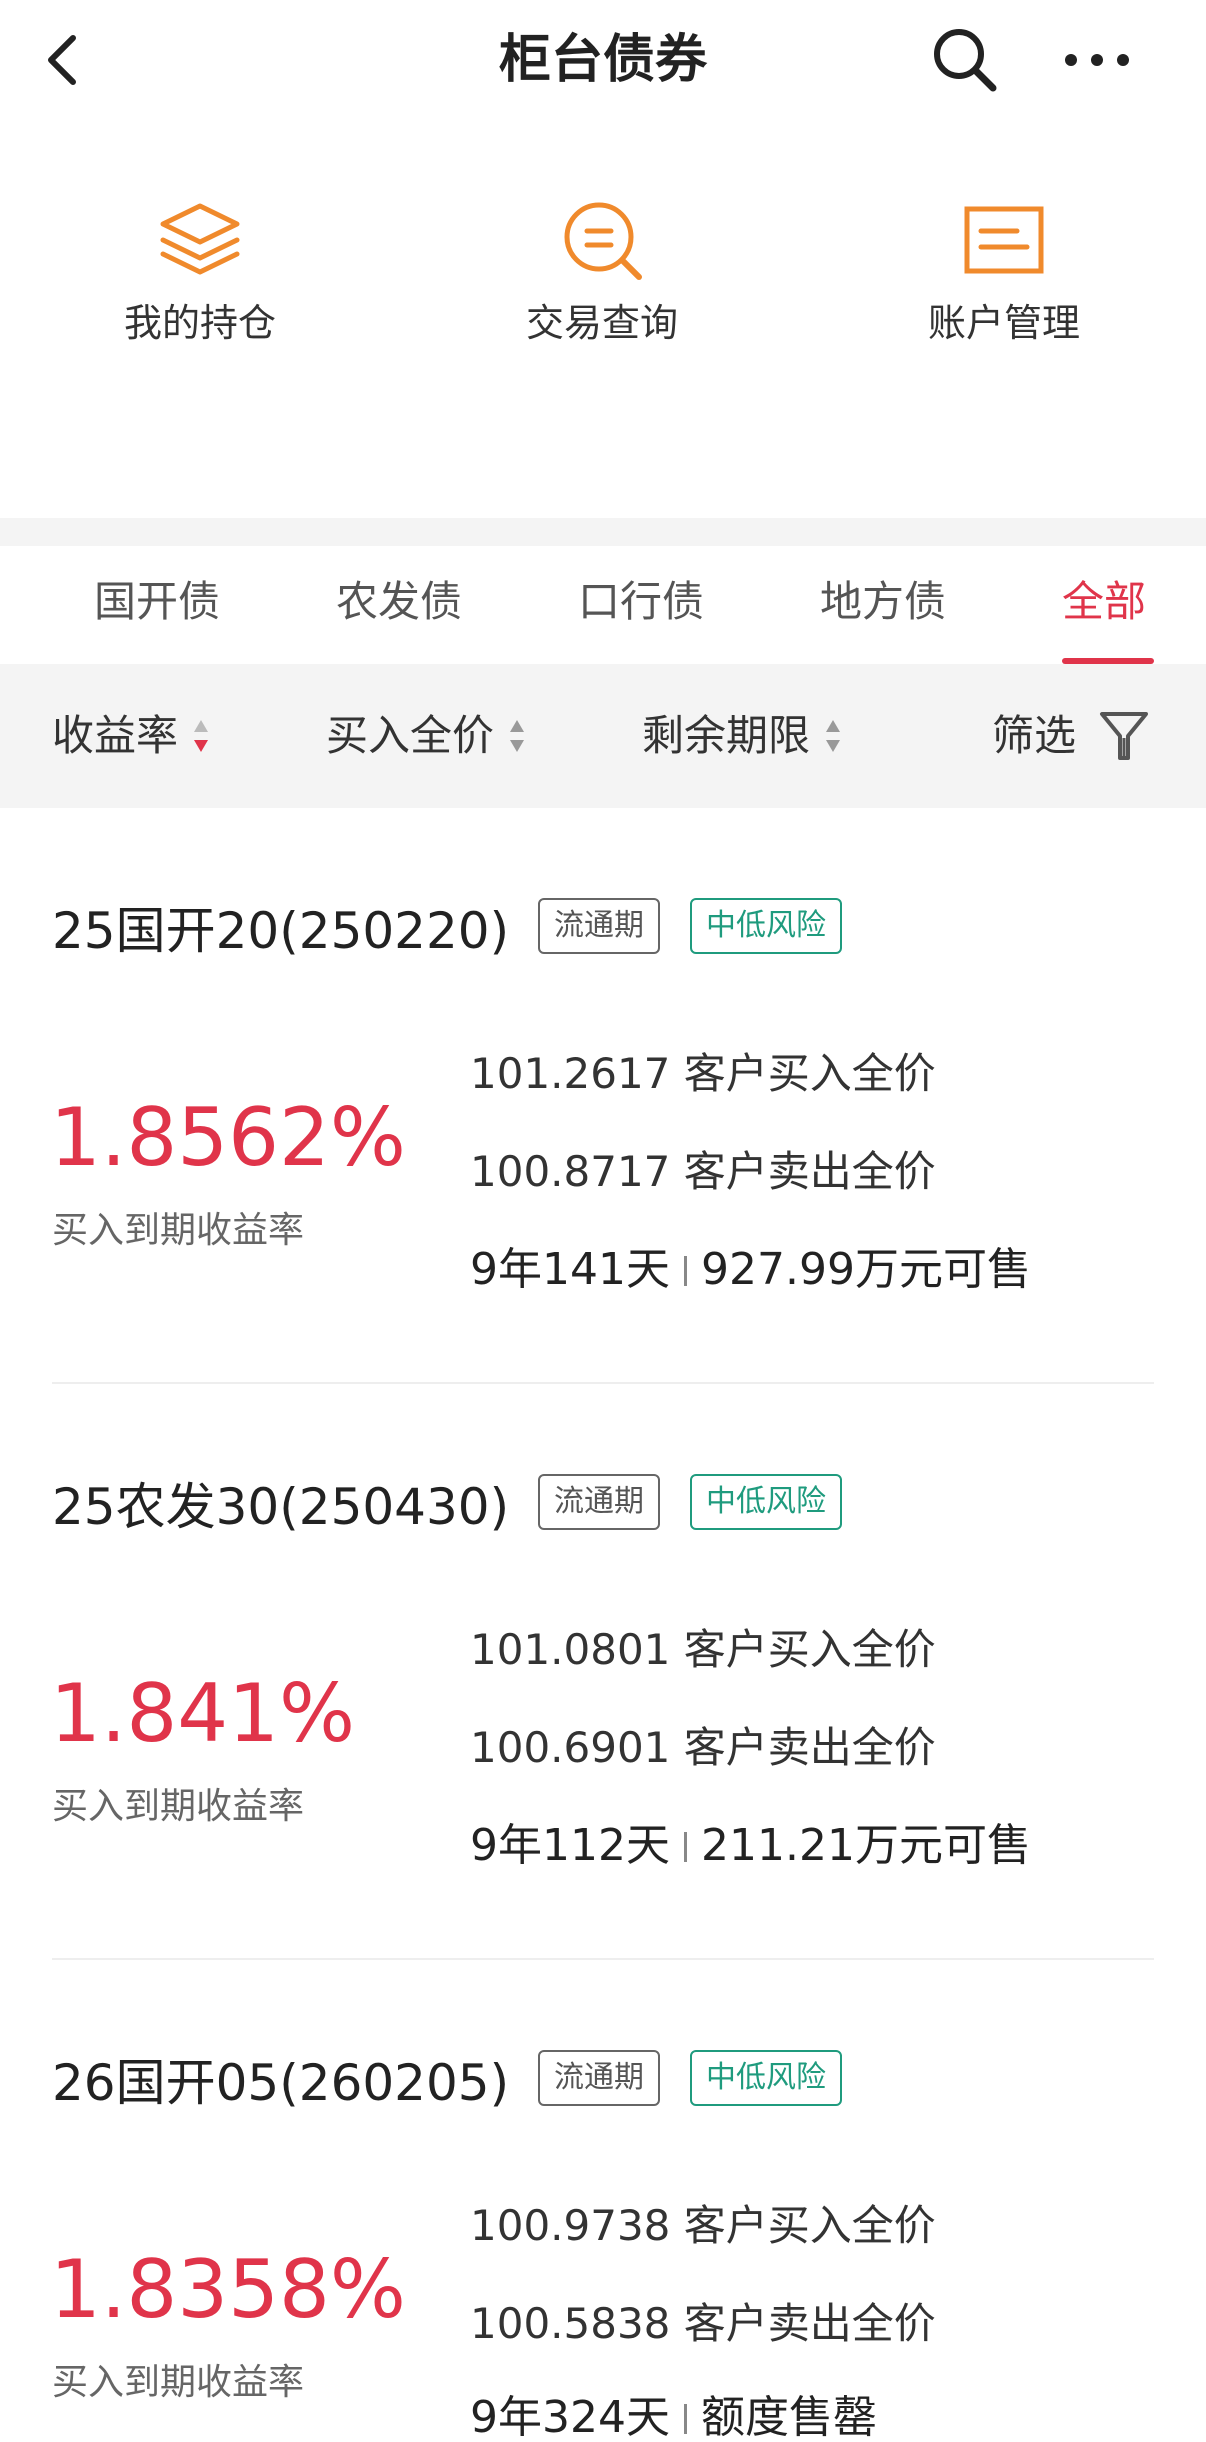  I want to click on buy-price-line: 101.2617 客户买入全价, so click(703, 1074).